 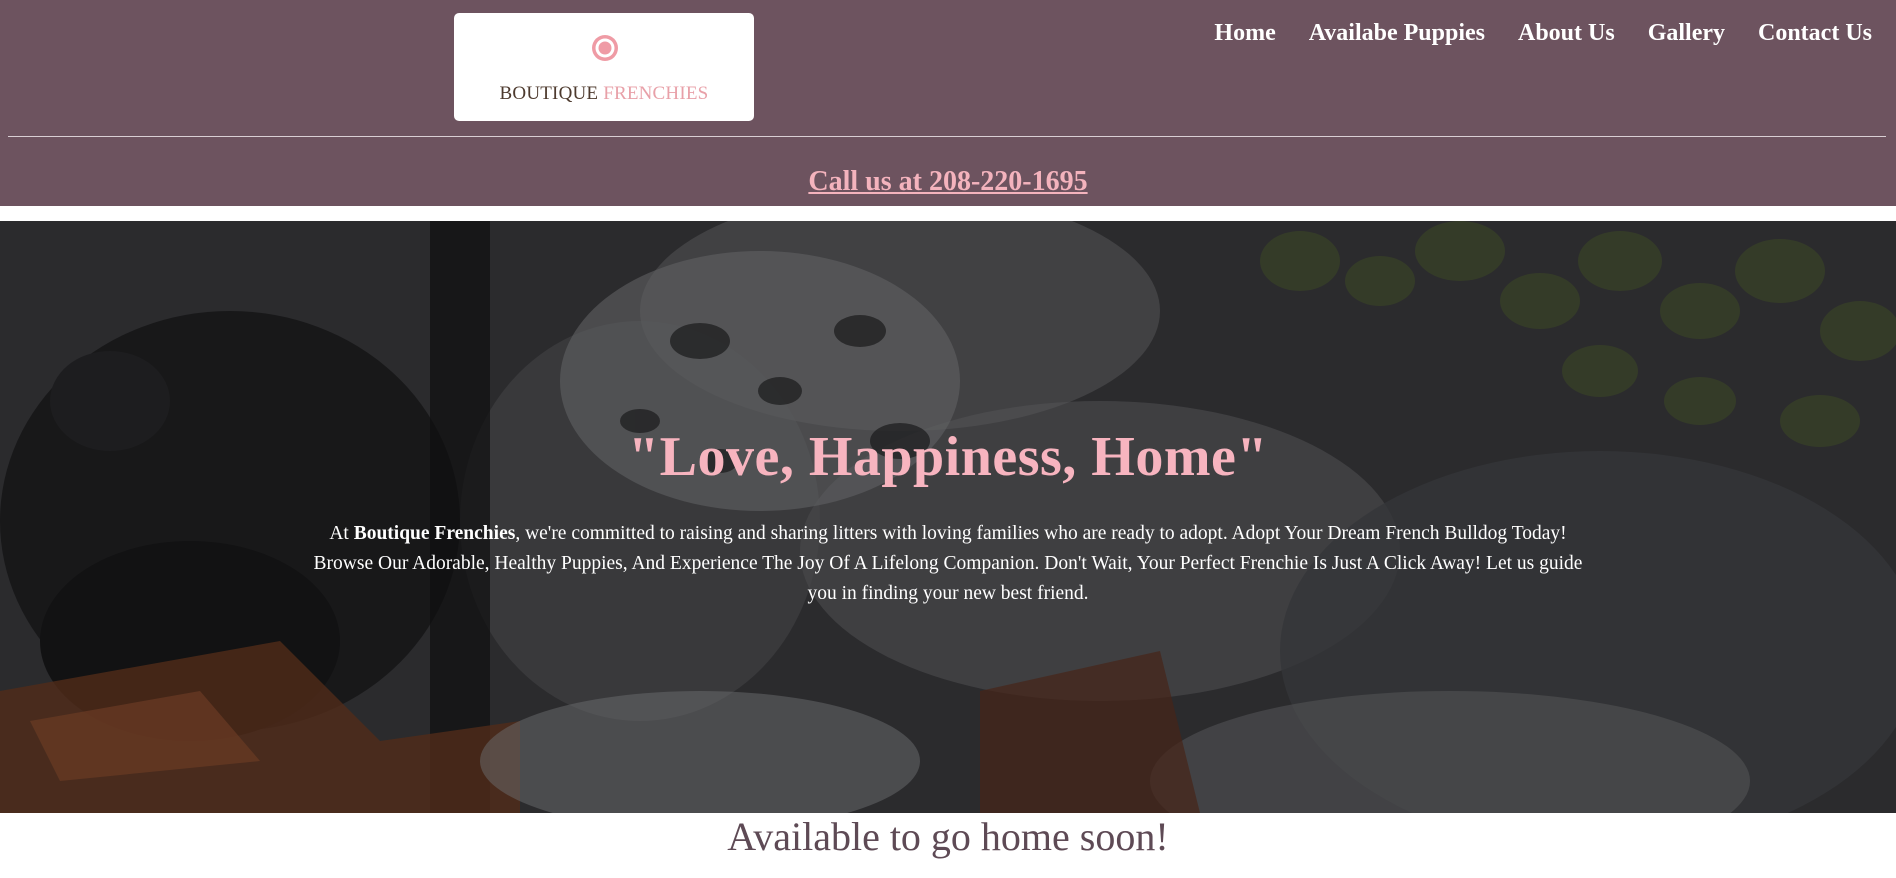 What do you see at coordinates (549, 93) in the screenshot?
I see `logo-word-boutique: BOUTIQUE` at bounding box center [549, 93].